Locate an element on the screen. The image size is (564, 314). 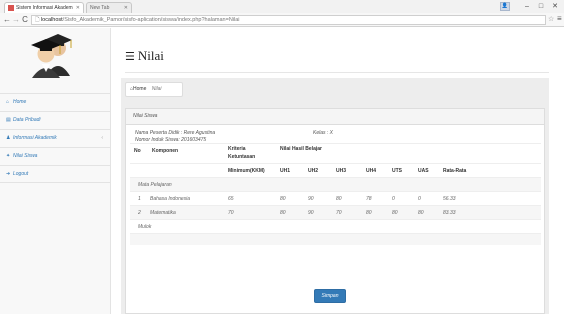
breadcrumb-separator is located at coordinates (148, 89).